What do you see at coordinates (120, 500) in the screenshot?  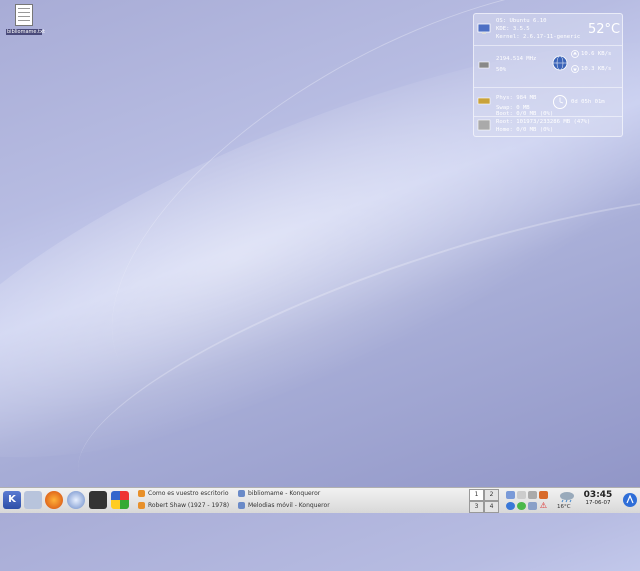 I see `windows-app-icon` at bounding box center [120, 500].